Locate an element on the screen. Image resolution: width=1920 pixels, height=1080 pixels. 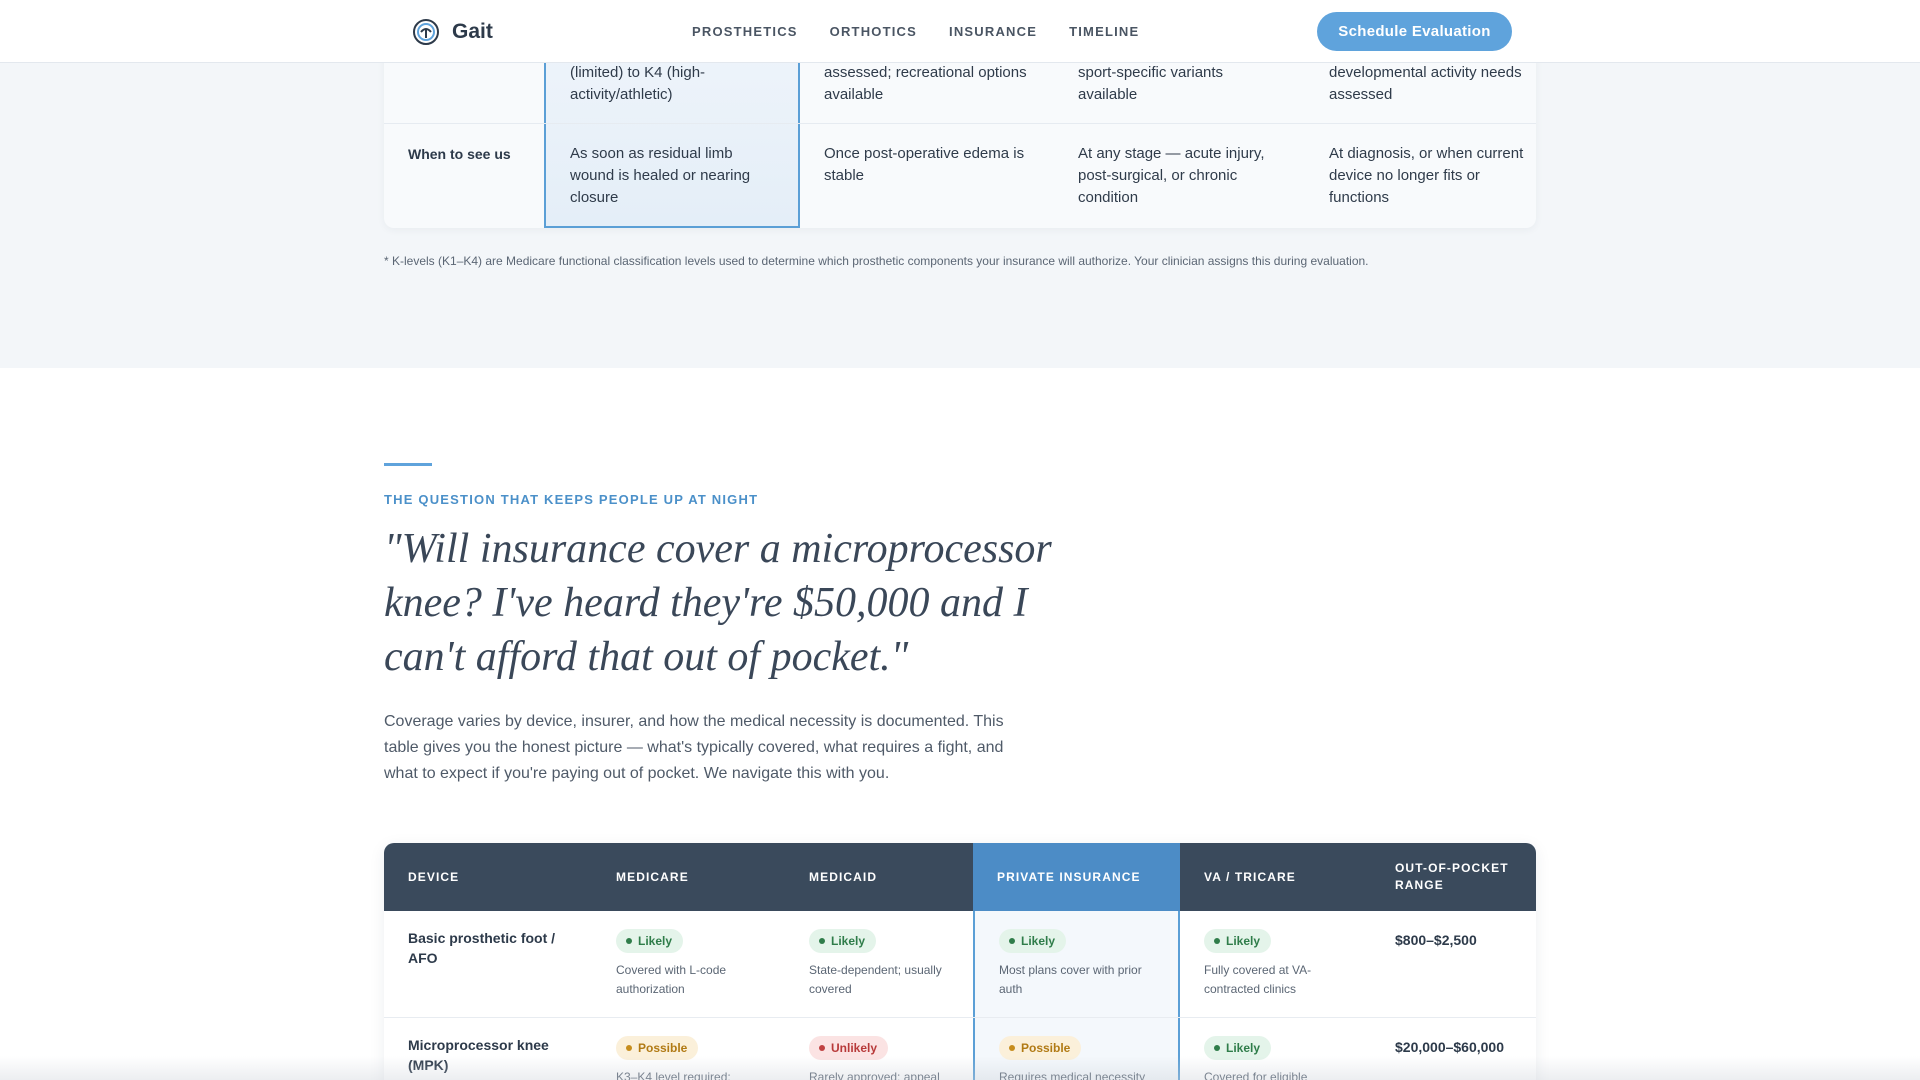
comparison-cell: assessed; recreational options available is located at coordinates (925, 83).